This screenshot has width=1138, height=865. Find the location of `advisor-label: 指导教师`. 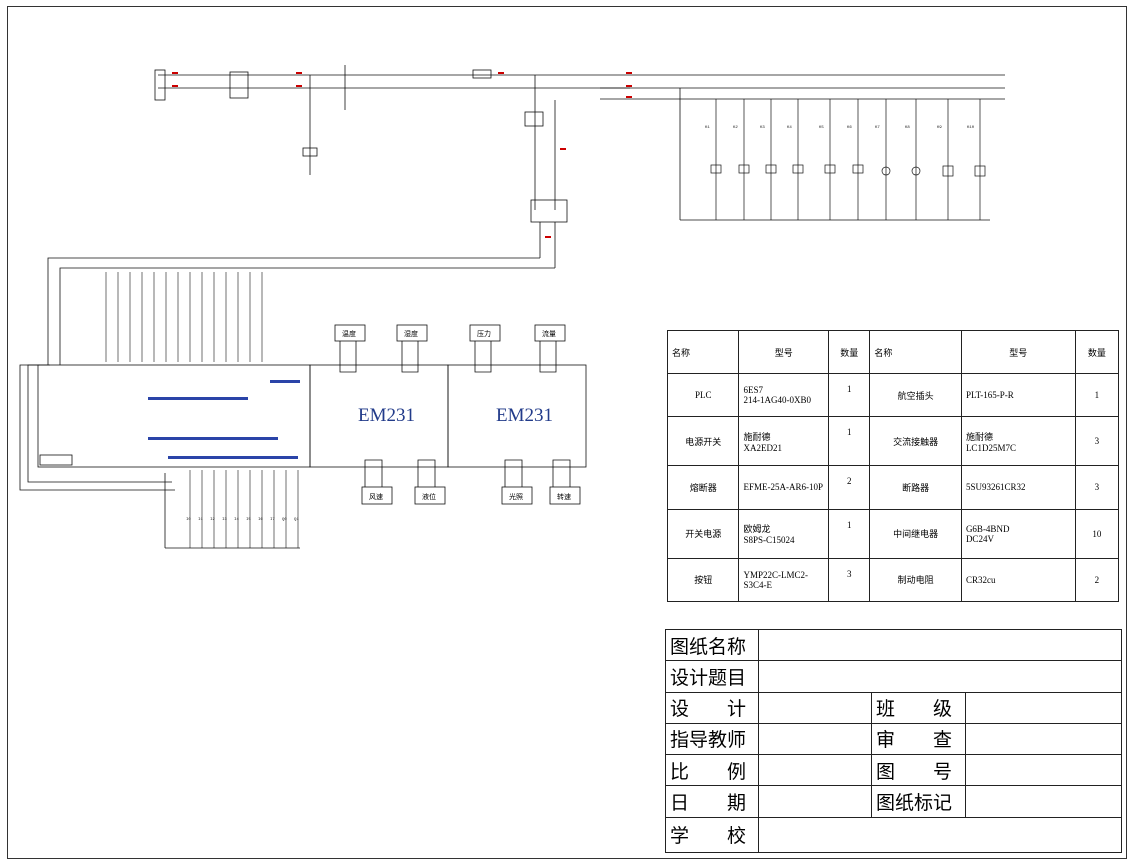

advisor-label: 指导教师 is located at coordinates (712, 739).